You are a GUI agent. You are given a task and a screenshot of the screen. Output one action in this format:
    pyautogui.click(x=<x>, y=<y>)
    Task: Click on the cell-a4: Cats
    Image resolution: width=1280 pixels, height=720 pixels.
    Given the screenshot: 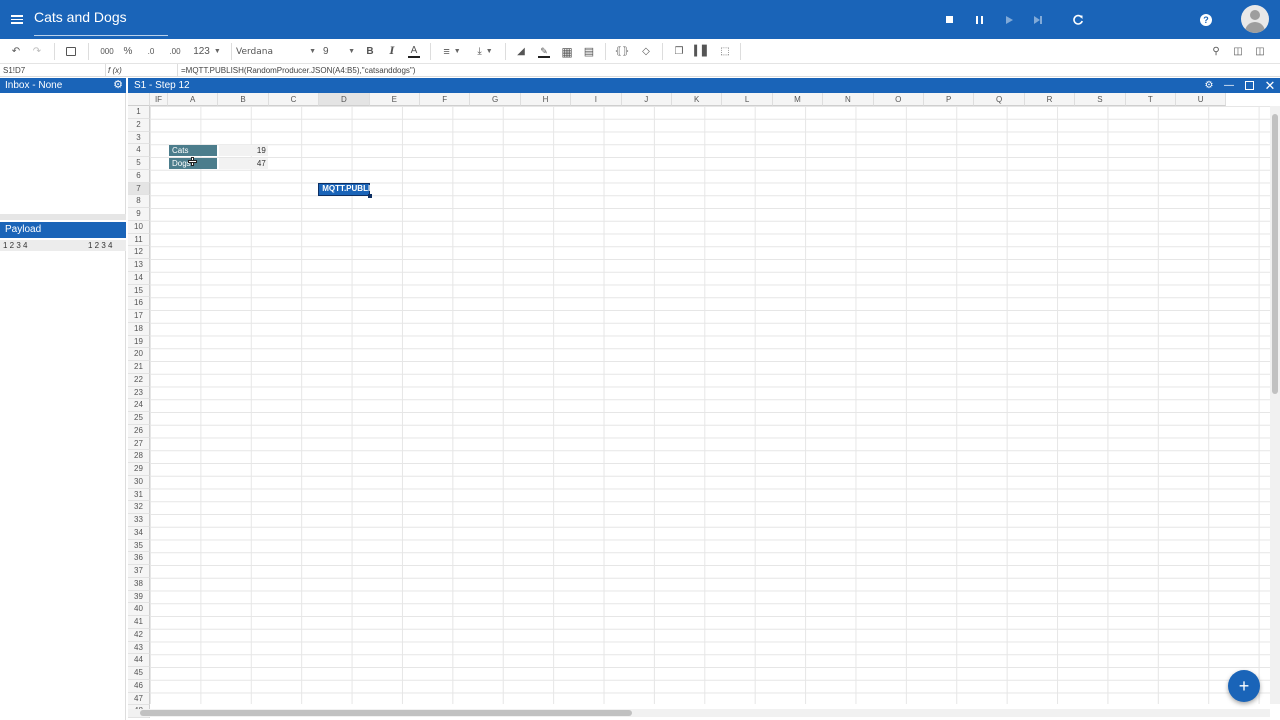 What is the action you would take?
    pyautogui.click(x=193, y=151)
    